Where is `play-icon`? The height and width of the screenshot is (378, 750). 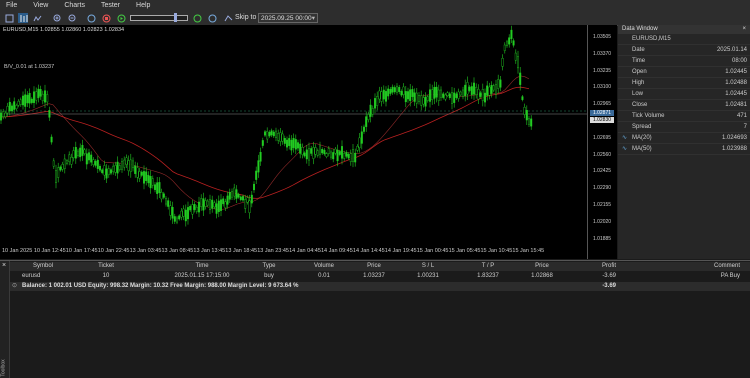 play-icon is located at coordinates (121, 18).